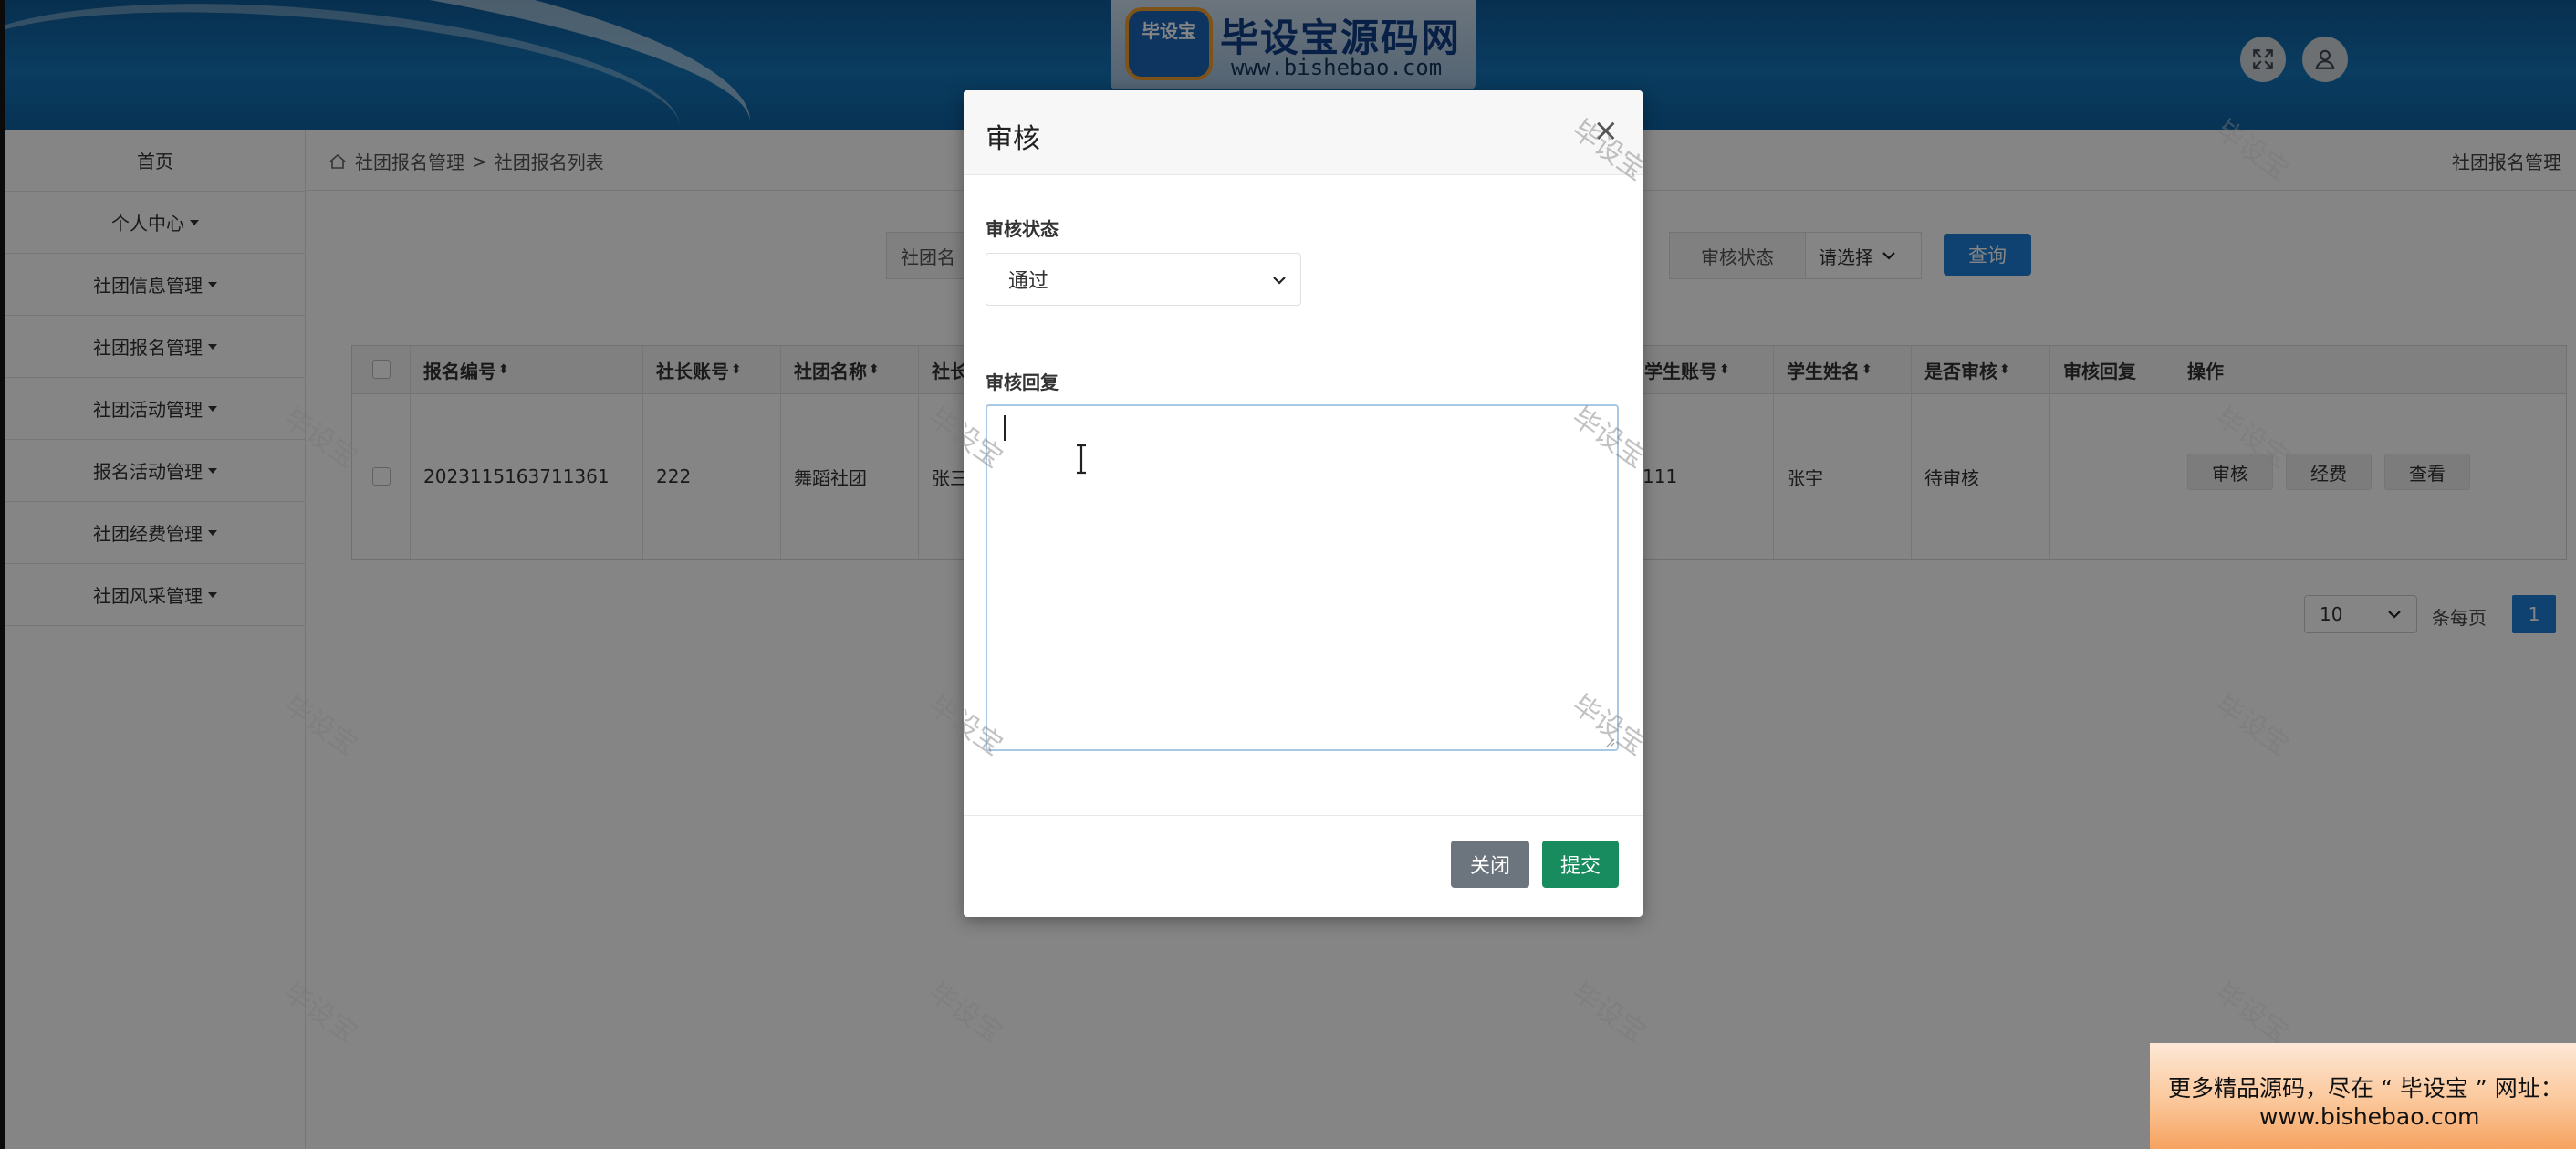  I want to click on promo-url: www.bishebao.com, so click(2369, 1116).